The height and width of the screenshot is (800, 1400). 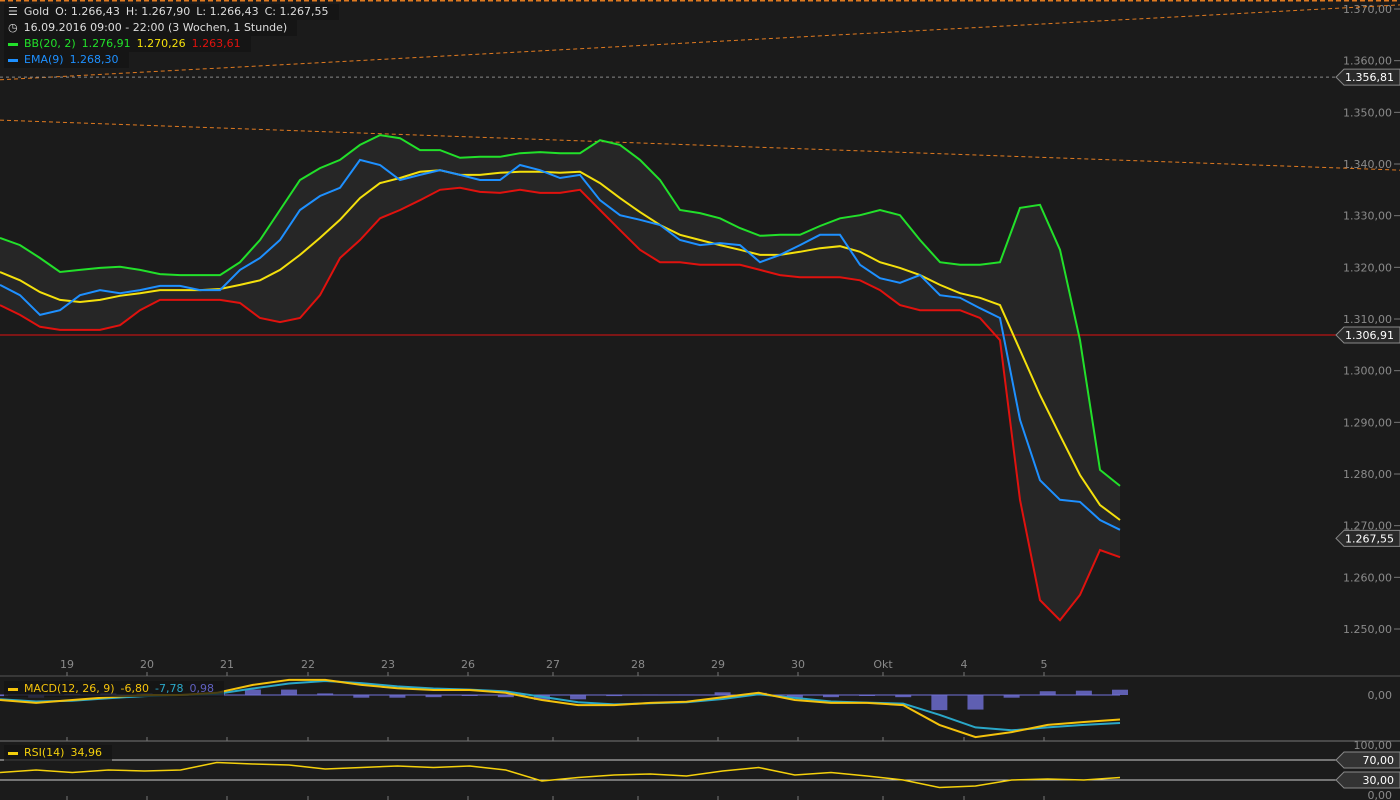 I want to click on rsi-label: RSI(14), so click(x=44, y=752).